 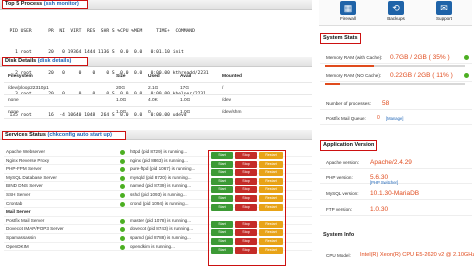 I want to click on disk-details-link: (disk details), so click(x=55, y=61).